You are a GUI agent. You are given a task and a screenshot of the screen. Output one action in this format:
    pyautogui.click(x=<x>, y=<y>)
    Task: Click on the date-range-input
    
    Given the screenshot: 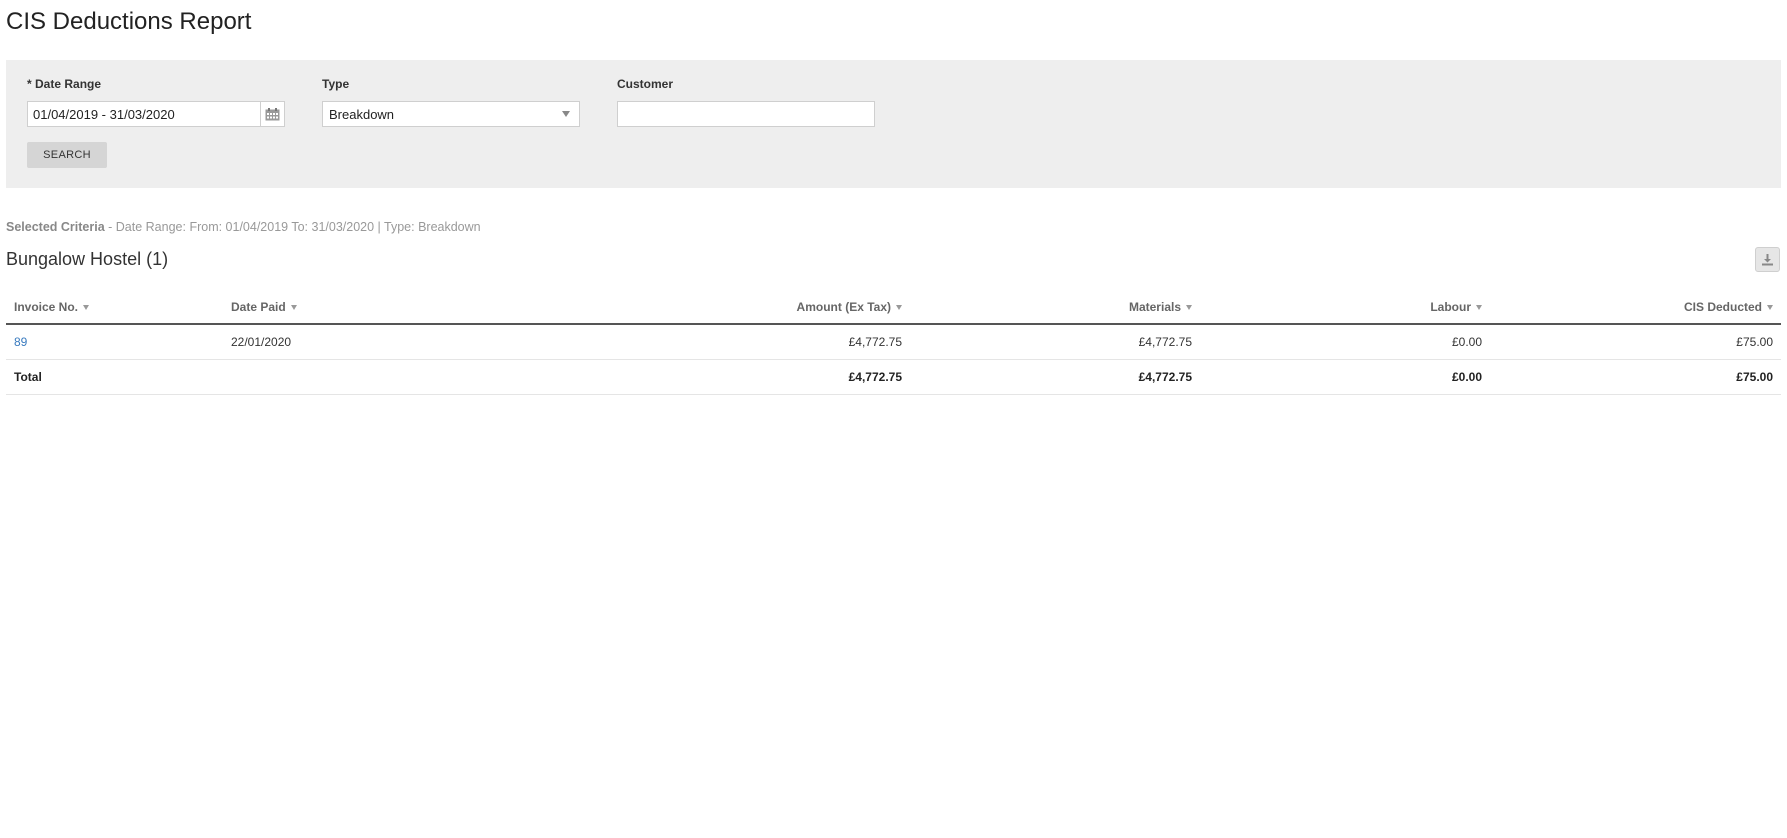 What is the action you would take?
    pyautogui.click(x=143, y=114)
    